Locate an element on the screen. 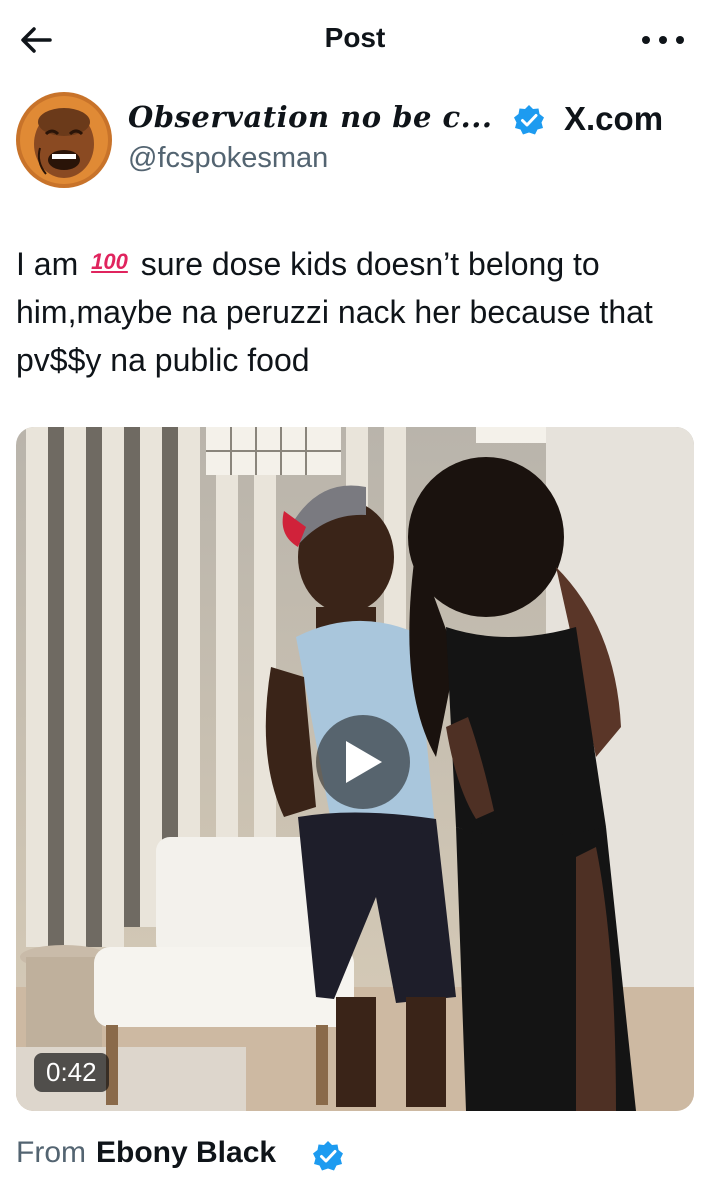 The width and height of the screenshot is (710, 1200). source-prefix: From is located at coordinates (51, 1152).